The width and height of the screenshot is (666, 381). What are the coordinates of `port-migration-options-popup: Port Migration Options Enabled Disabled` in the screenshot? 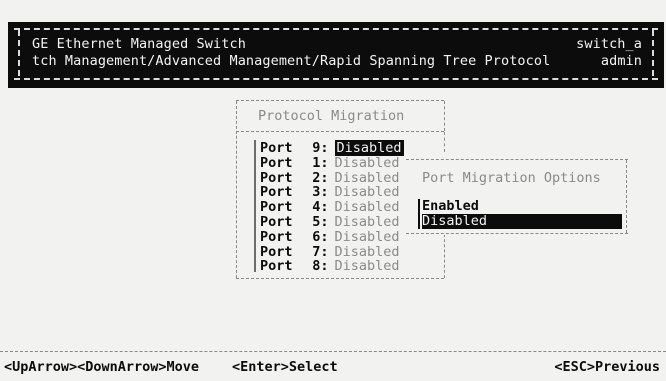 It's located at (517, 196).